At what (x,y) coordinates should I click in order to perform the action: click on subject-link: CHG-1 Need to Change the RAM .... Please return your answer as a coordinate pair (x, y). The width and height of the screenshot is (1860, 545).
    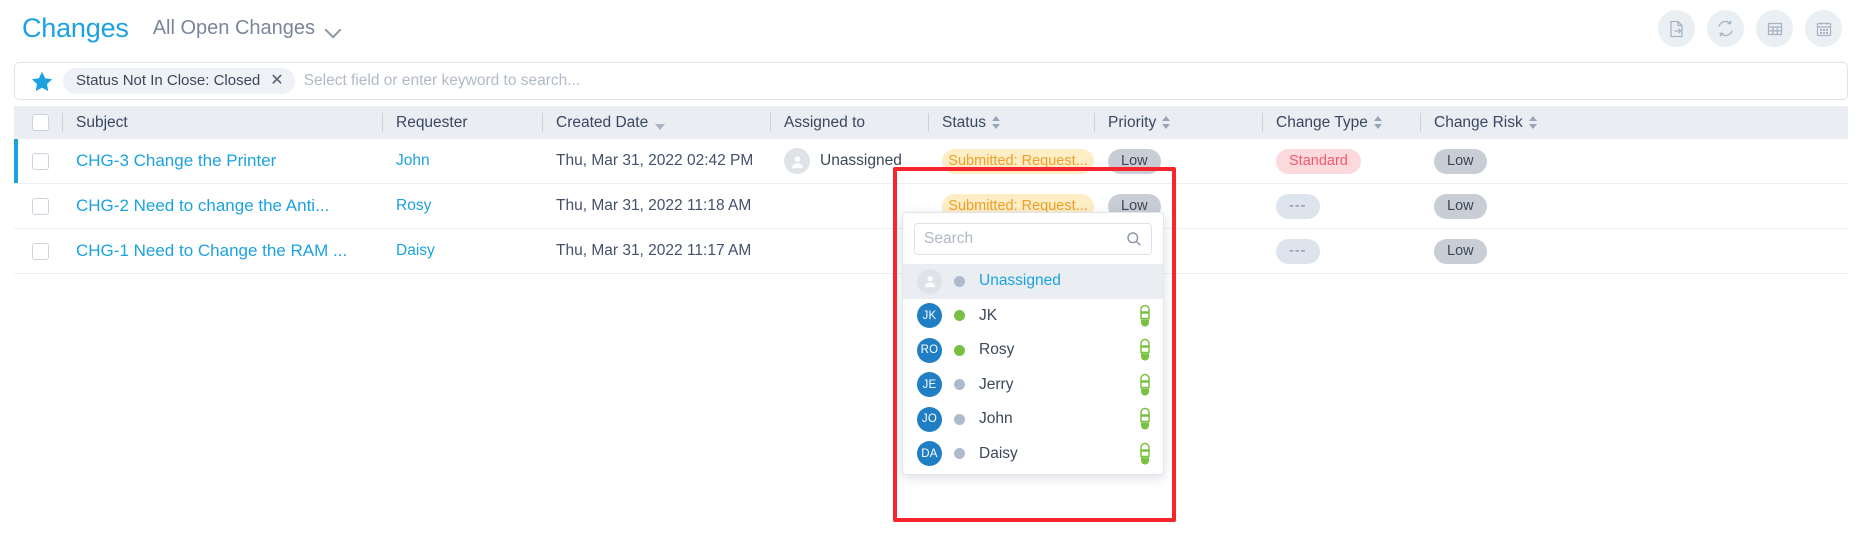
    Looking at the image, I should click on (211, 251).